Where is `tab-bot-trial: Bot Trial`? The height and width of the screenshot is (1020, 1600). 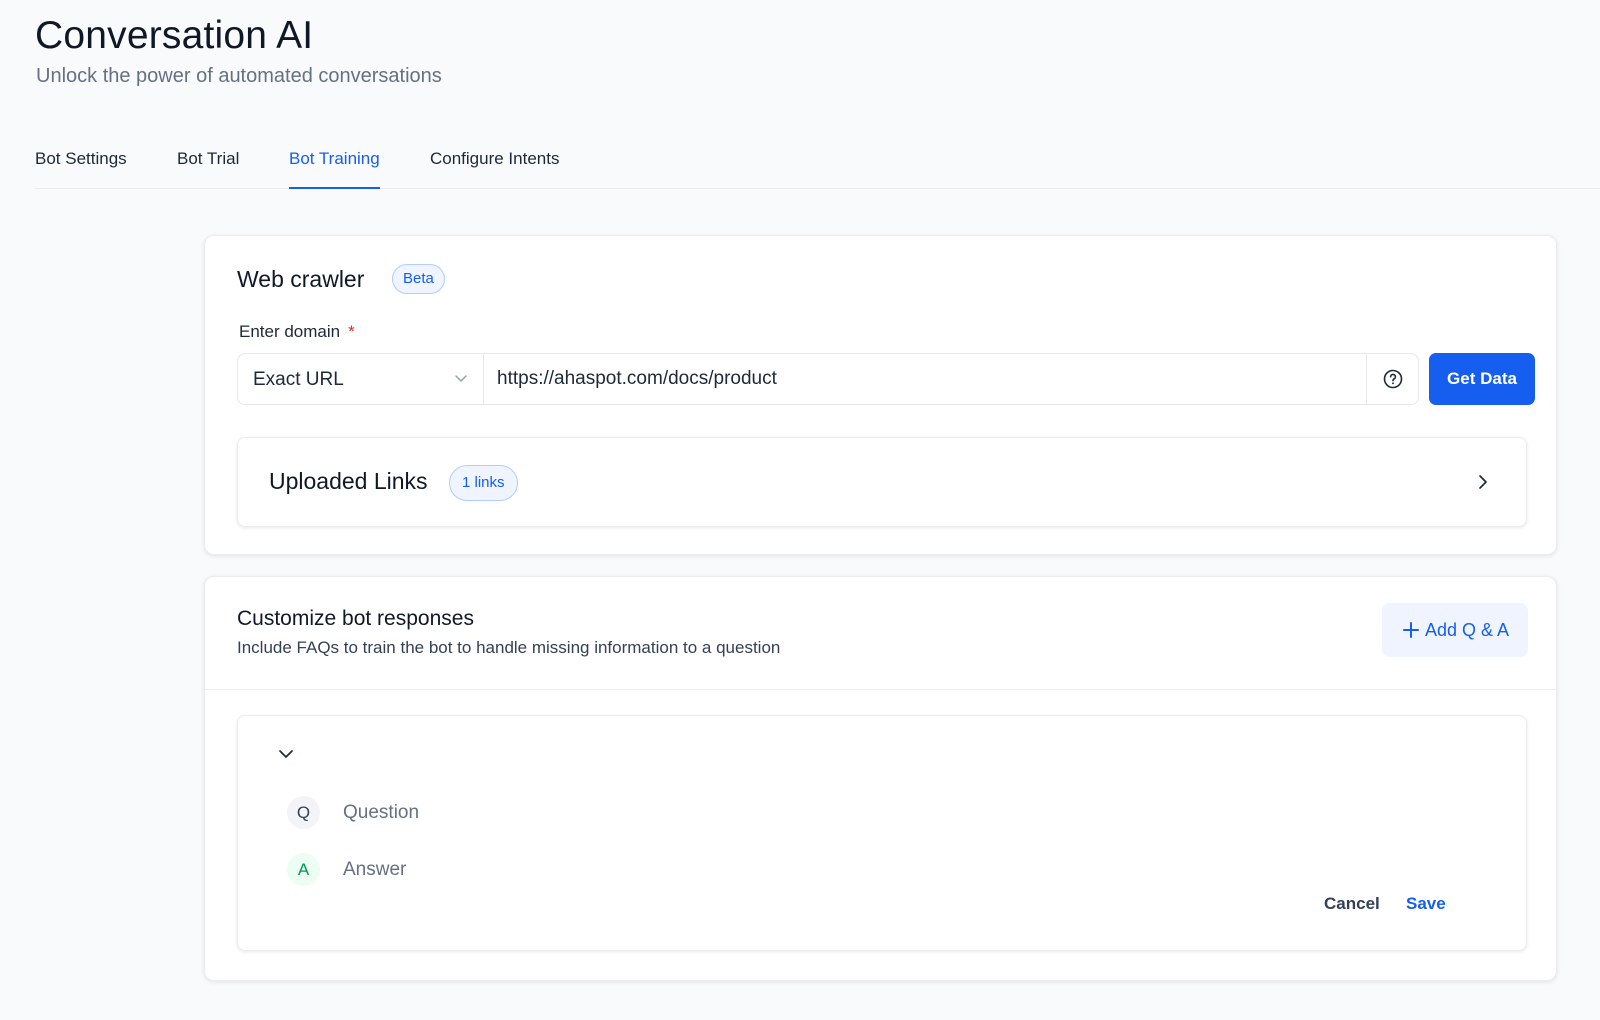 tab-bot-trial: Bot Trial is located at coordinates (208, 169).